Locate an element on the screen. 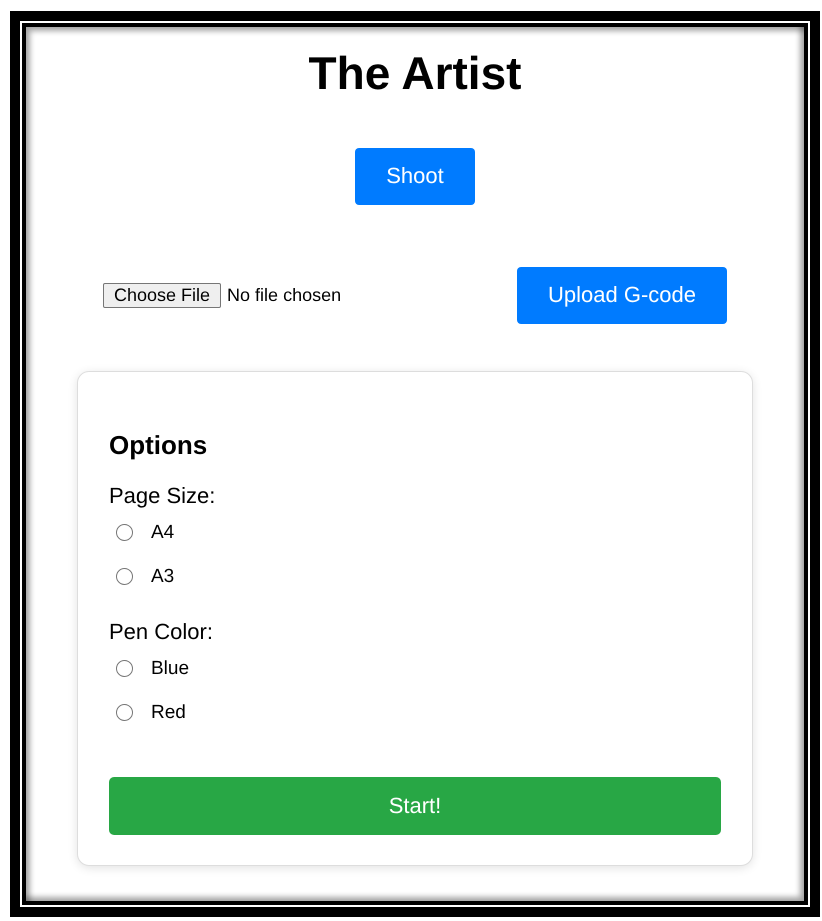 The image size is (822, 921). option-label: Page Size: is located at coordinates (162, 495).